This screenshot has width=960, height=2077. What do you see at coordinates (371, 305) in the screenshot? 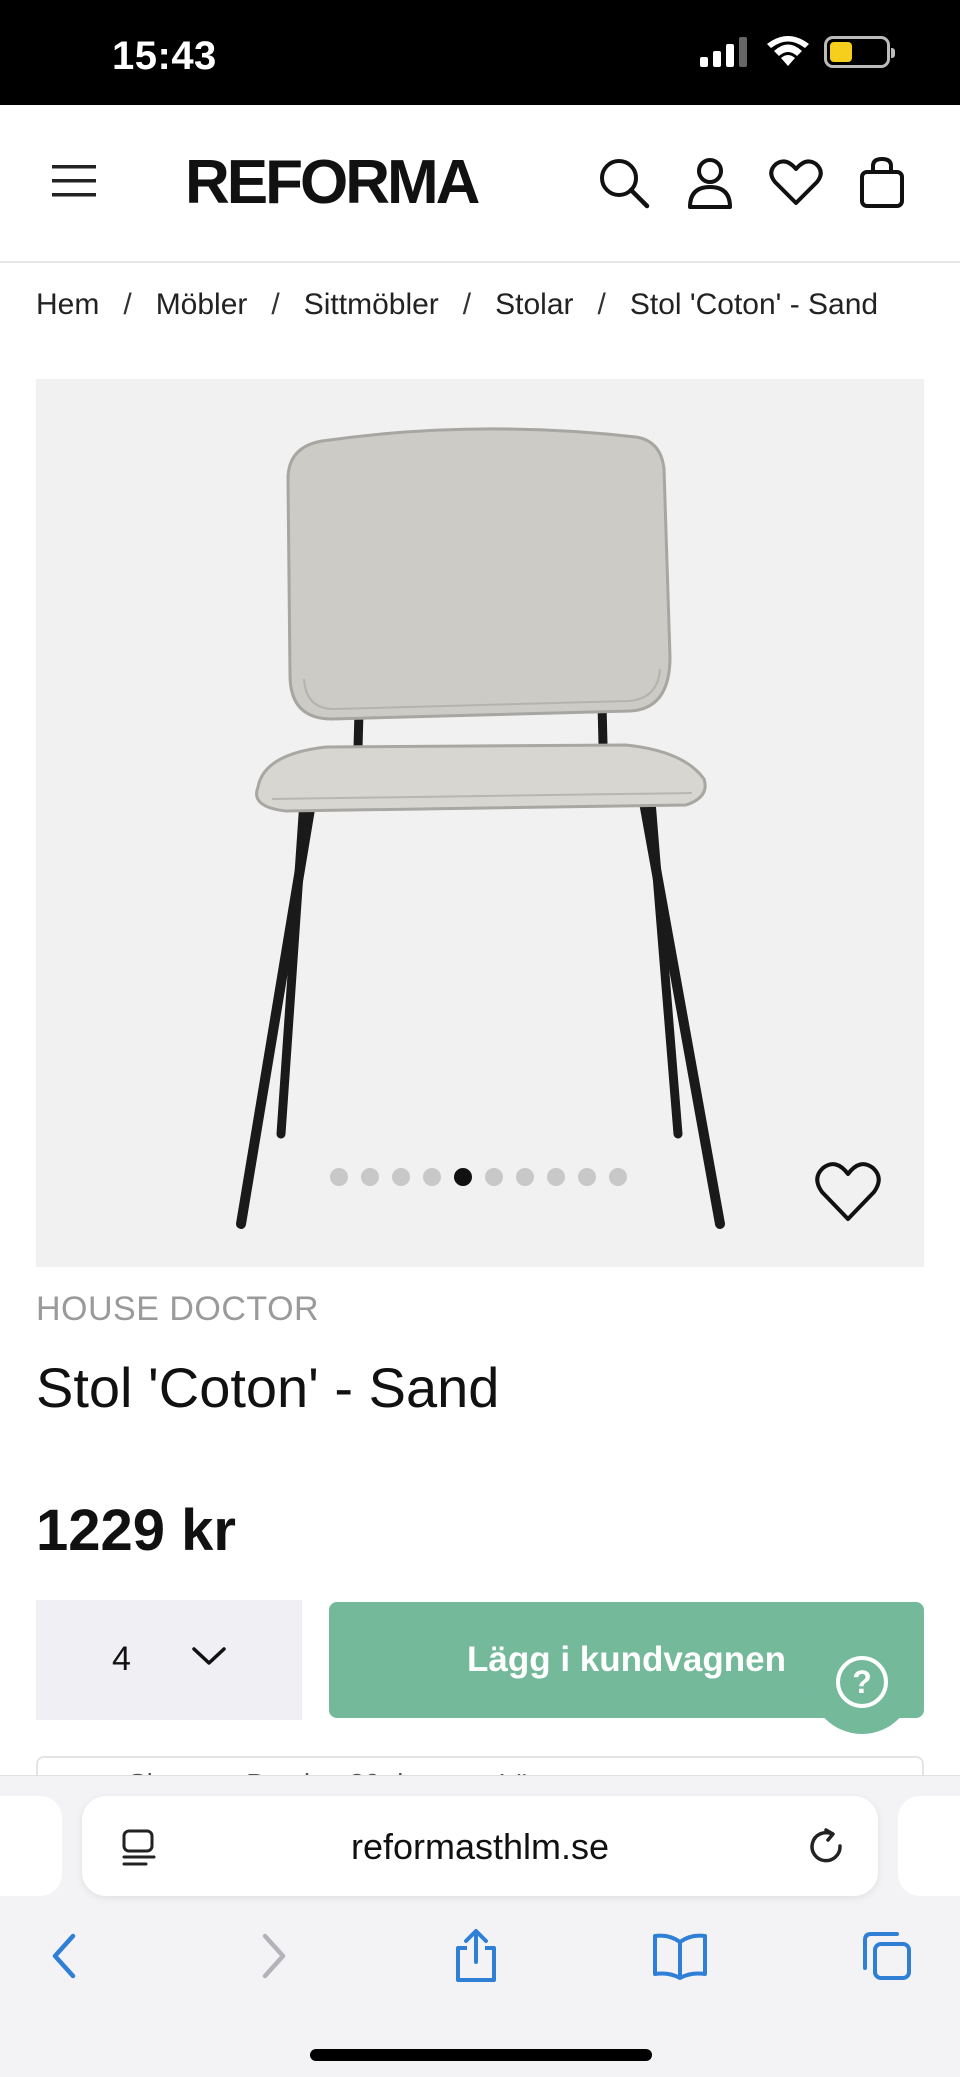
I see `breadcrumb-item-sittmobler: Sittmöbler` at bounding box center [371, 305].